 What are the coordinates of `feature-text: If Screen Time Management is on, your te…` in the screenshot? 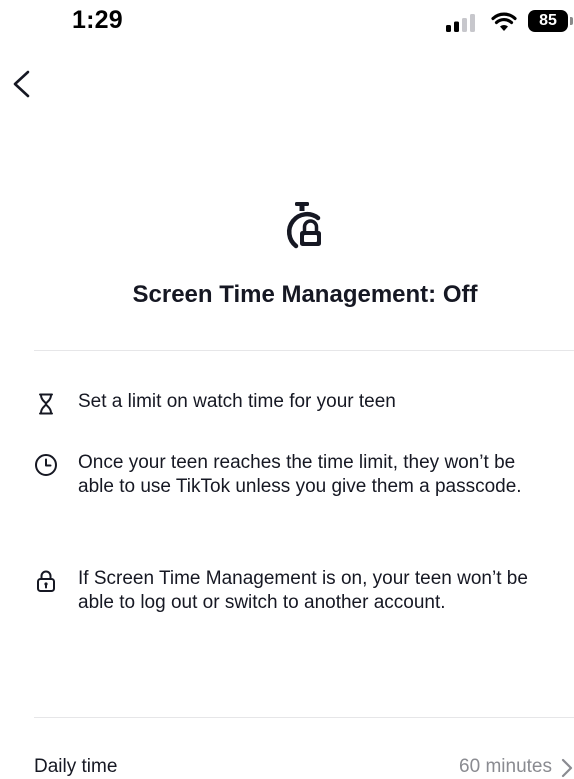 It's located at (303, 590).